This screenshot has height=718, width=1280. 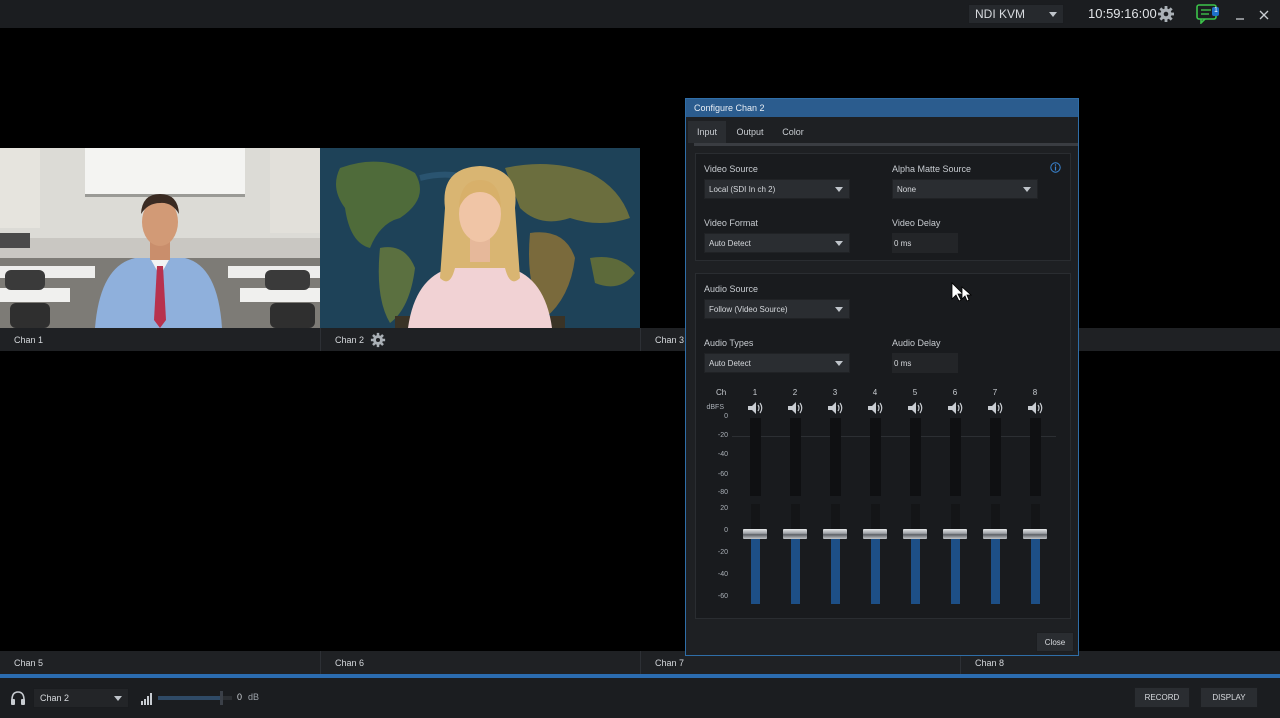 I want to click on volume-slider, so click(x=195, y=698).